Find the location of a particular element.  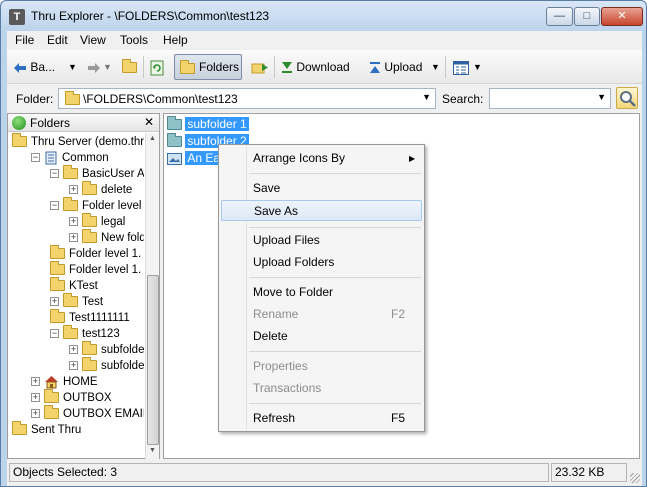

tree-node: + Test is located at coordinates (76, 301).